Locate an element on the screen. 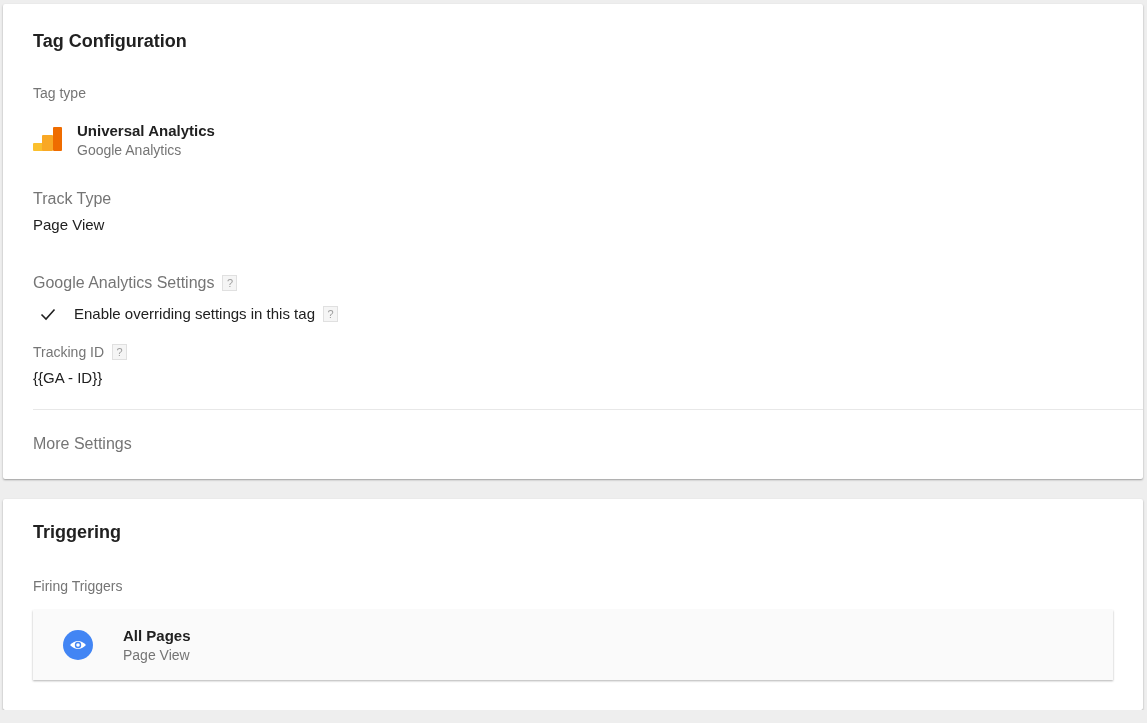  field-label: Tag type is located at coordinates (60, 93).